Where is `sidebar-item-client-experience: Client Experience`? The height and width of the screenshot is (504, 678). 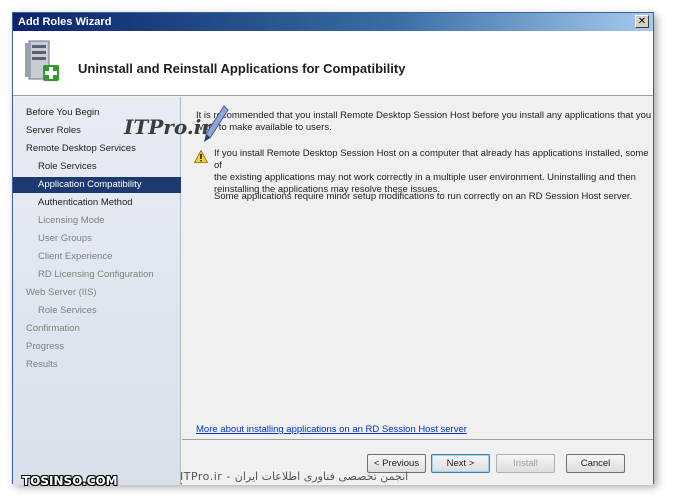 sidebar-item-client-experience: Client Experience is located at coordinates (75, 256).